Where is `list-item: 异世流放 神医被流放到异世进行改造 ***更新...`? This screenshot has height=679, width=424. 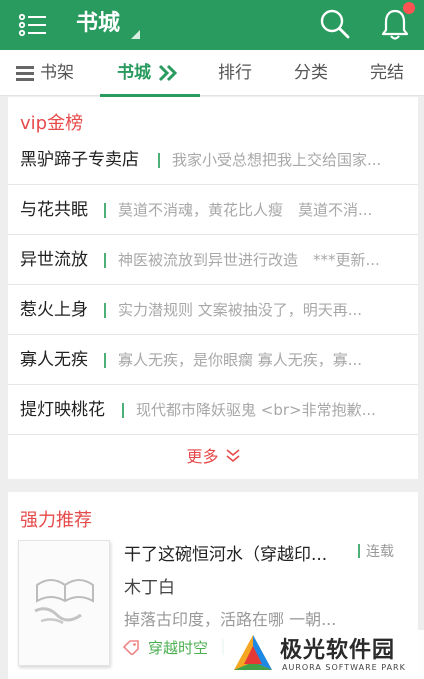
list-item: 异世流放 神医被流放到异世进行改造 ***更新... is located at coordinates (213, 260).